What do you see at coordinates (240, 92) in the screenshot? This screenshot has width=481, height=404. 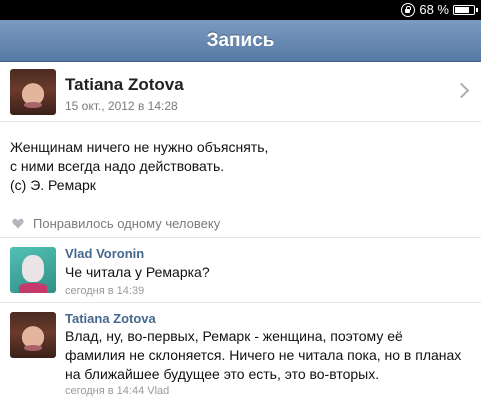 I see `post-author-row: Tatiana Zotova 15 окт., 2012 в 14:28` at bounding box center [240, 92].